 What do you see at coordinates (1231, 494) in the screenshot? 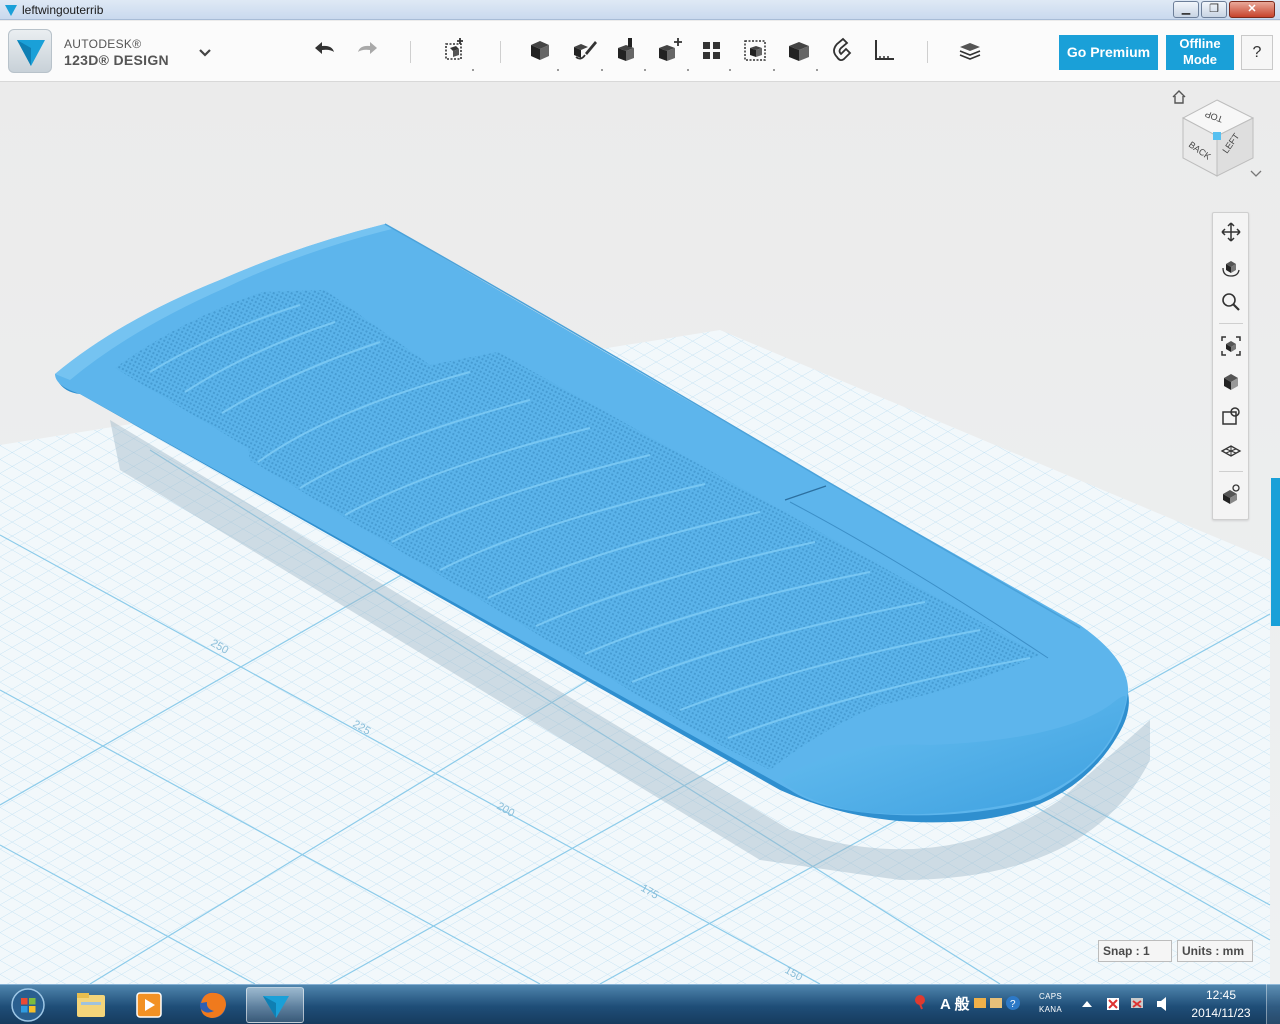
I see `material-view-icon` at bounding box center [1231, 494].